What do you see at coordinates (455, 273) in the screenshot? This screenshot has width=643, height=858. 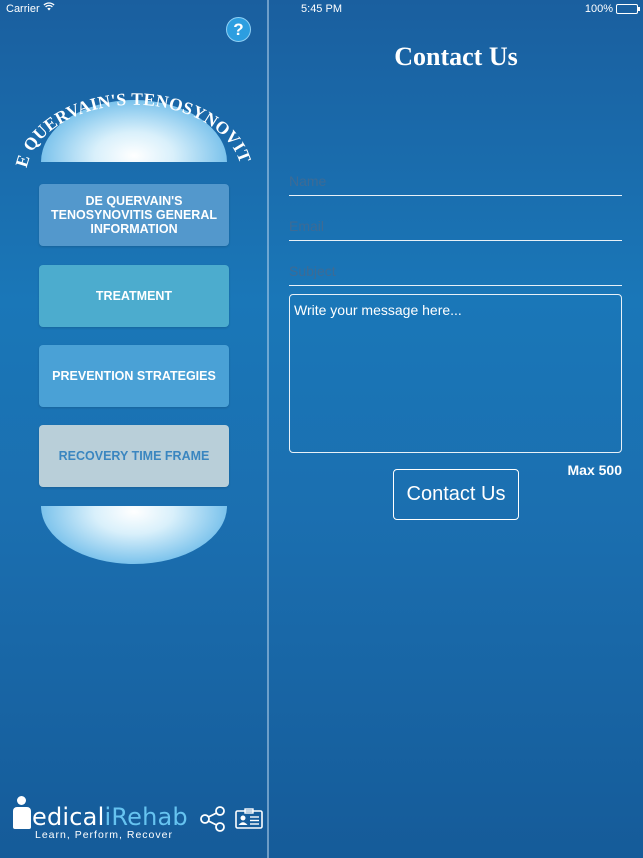 I see `subject-input` at bounding box center [455, 273].